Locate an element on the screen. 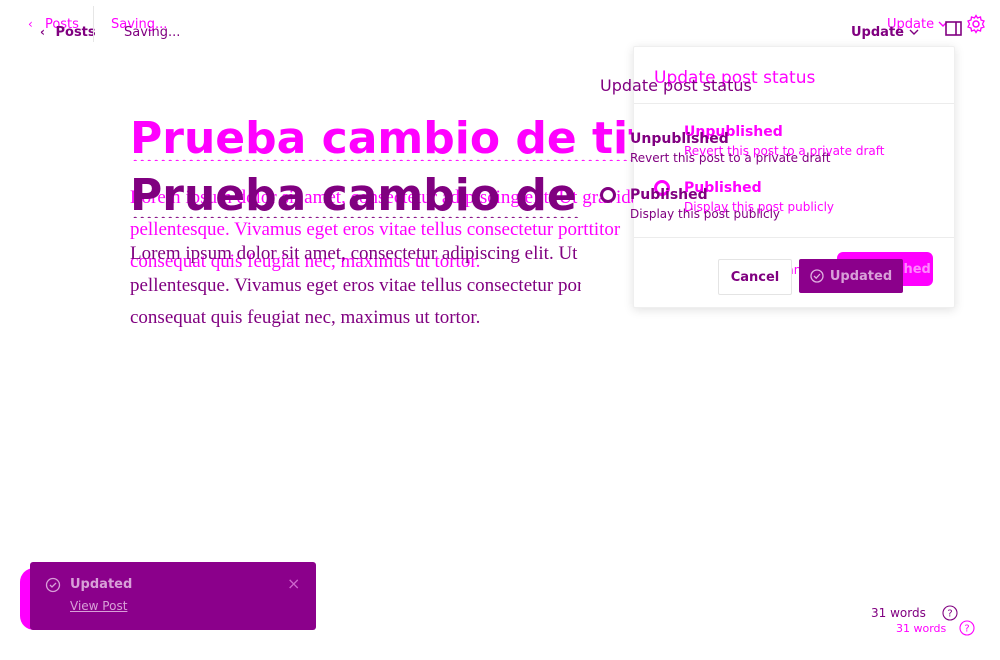  post-title: Prueba cambio de titulo is located at coordinates (355, 196).